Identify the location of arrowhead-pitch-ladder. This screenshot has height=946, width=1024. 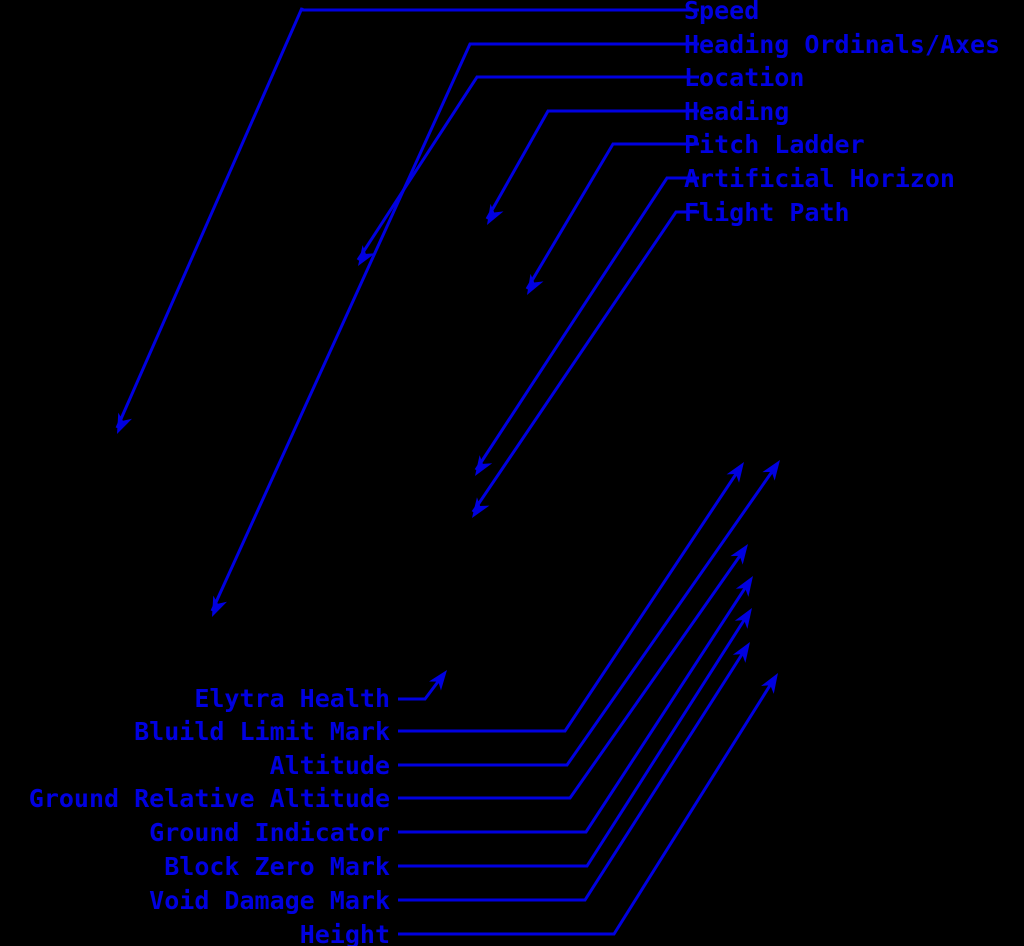
(535, 284).